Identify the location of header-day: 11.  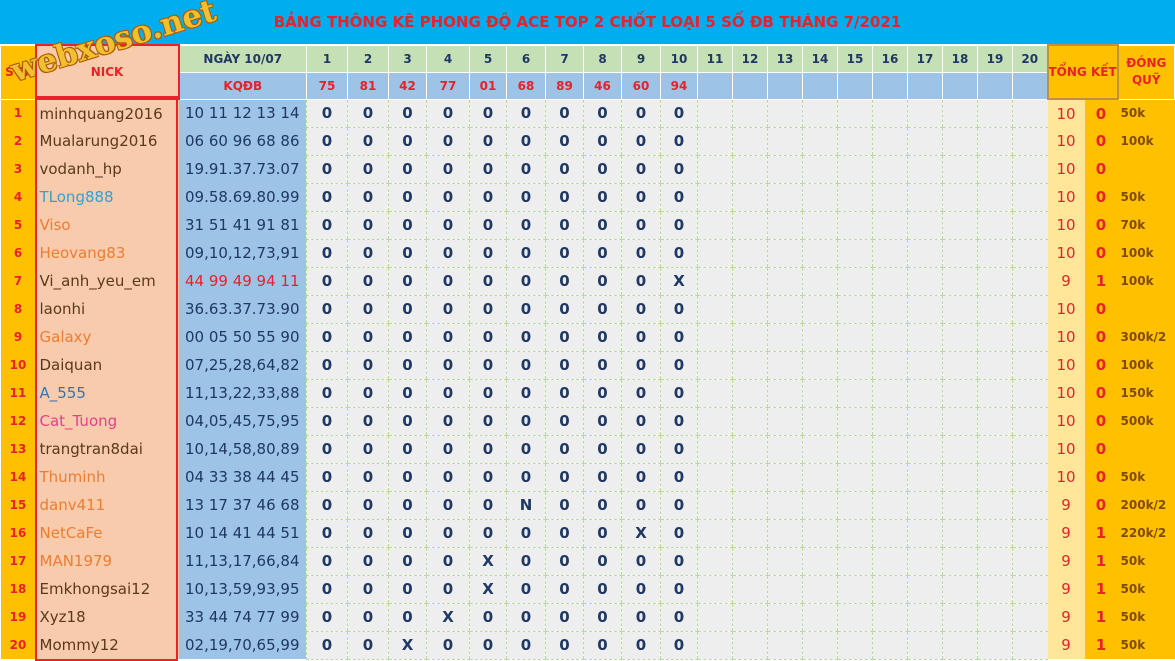
(715, 58).